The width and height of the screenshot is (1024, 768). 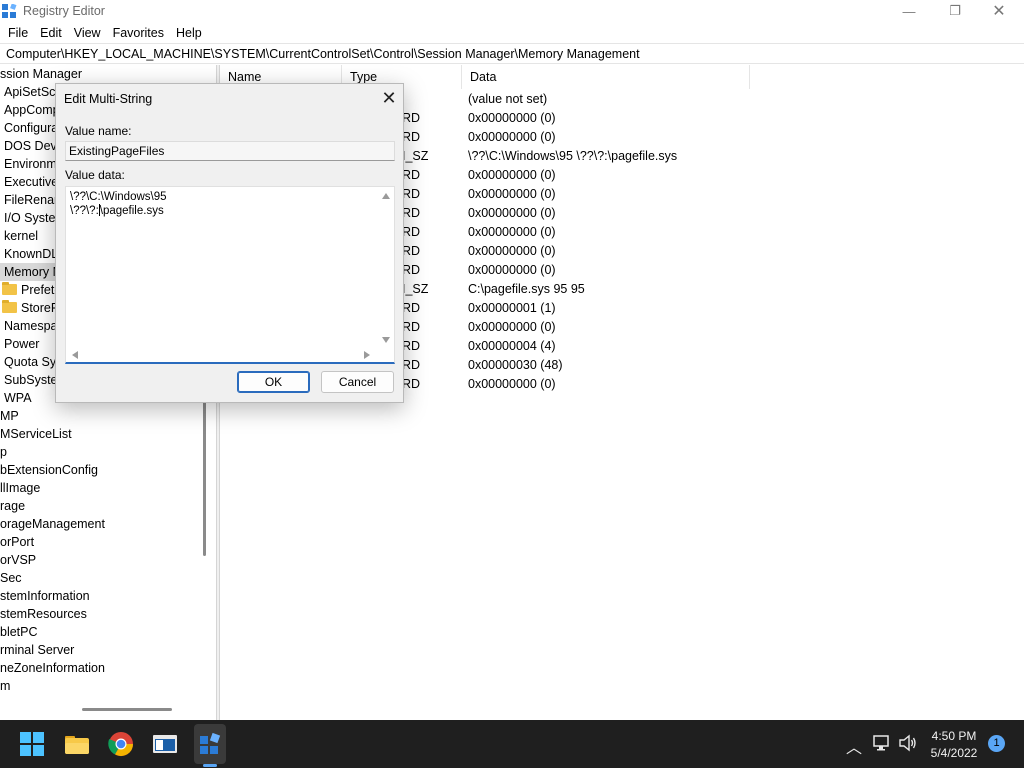 What do you see at coordinates (854, 746) in the screenshot?
I see `chevron-up-icon: ︿` at bounding box center [854, 746].